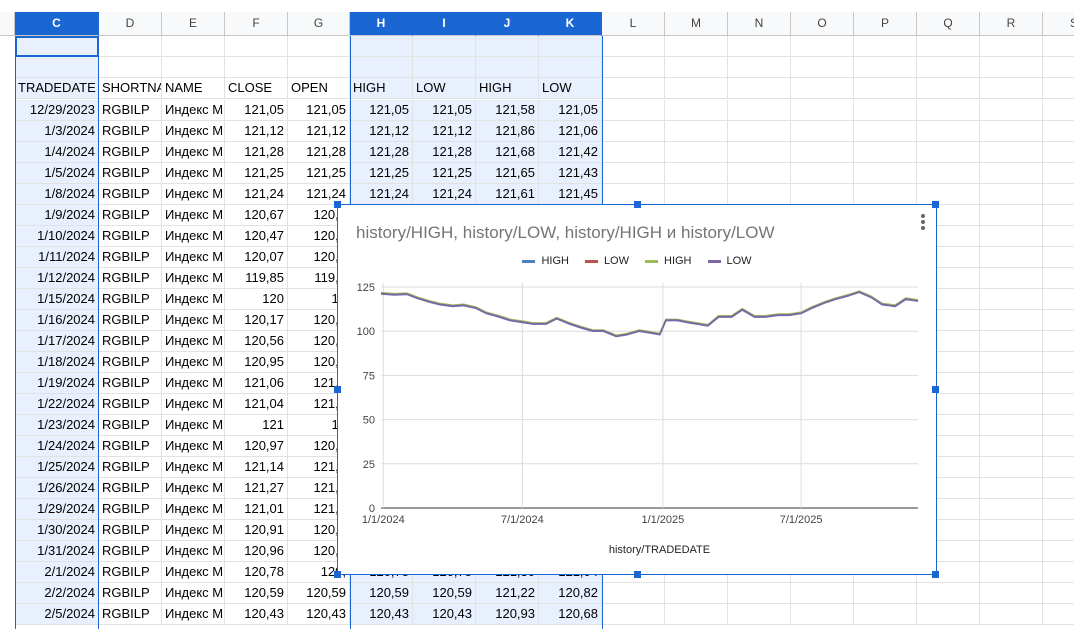 The height and width of the screenshot is (629, 1074). I want to click on cell: 1/29/2024, so click(57, 509).